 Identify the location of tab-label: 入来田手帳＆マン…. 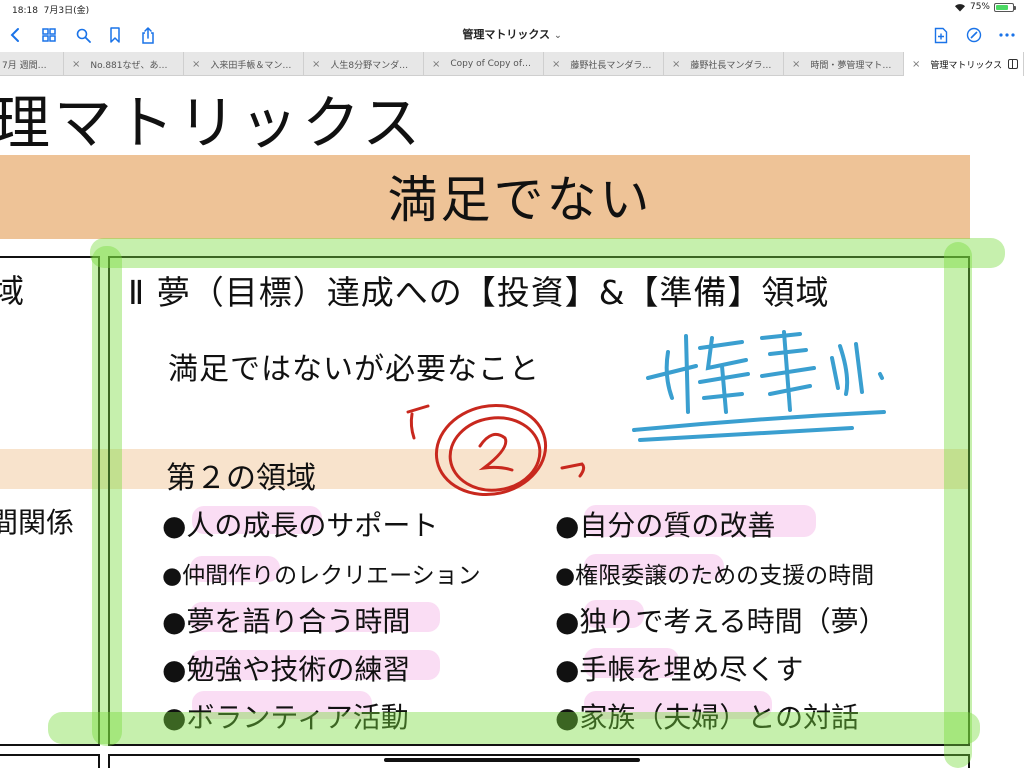
(251, 65).